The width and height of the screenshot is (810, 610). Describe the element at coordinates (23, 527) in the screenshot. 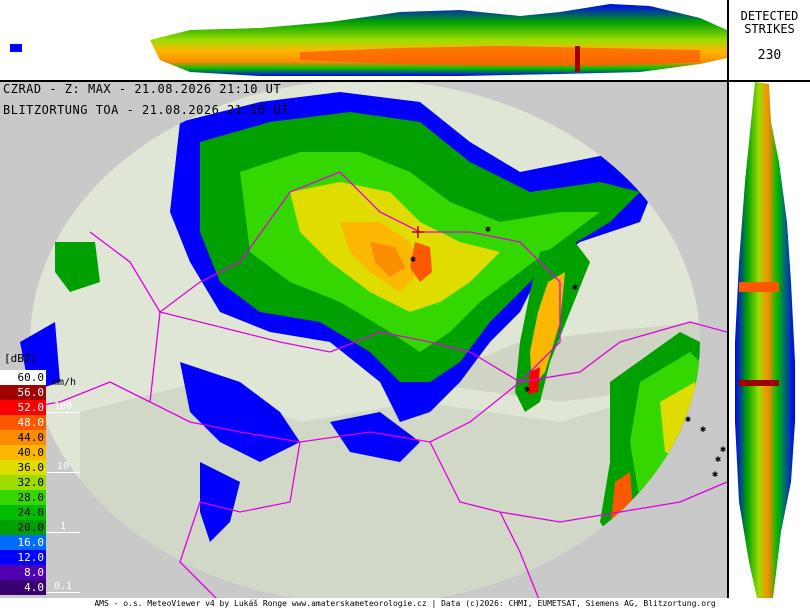

I see `legend-level: 20.0` at that location.